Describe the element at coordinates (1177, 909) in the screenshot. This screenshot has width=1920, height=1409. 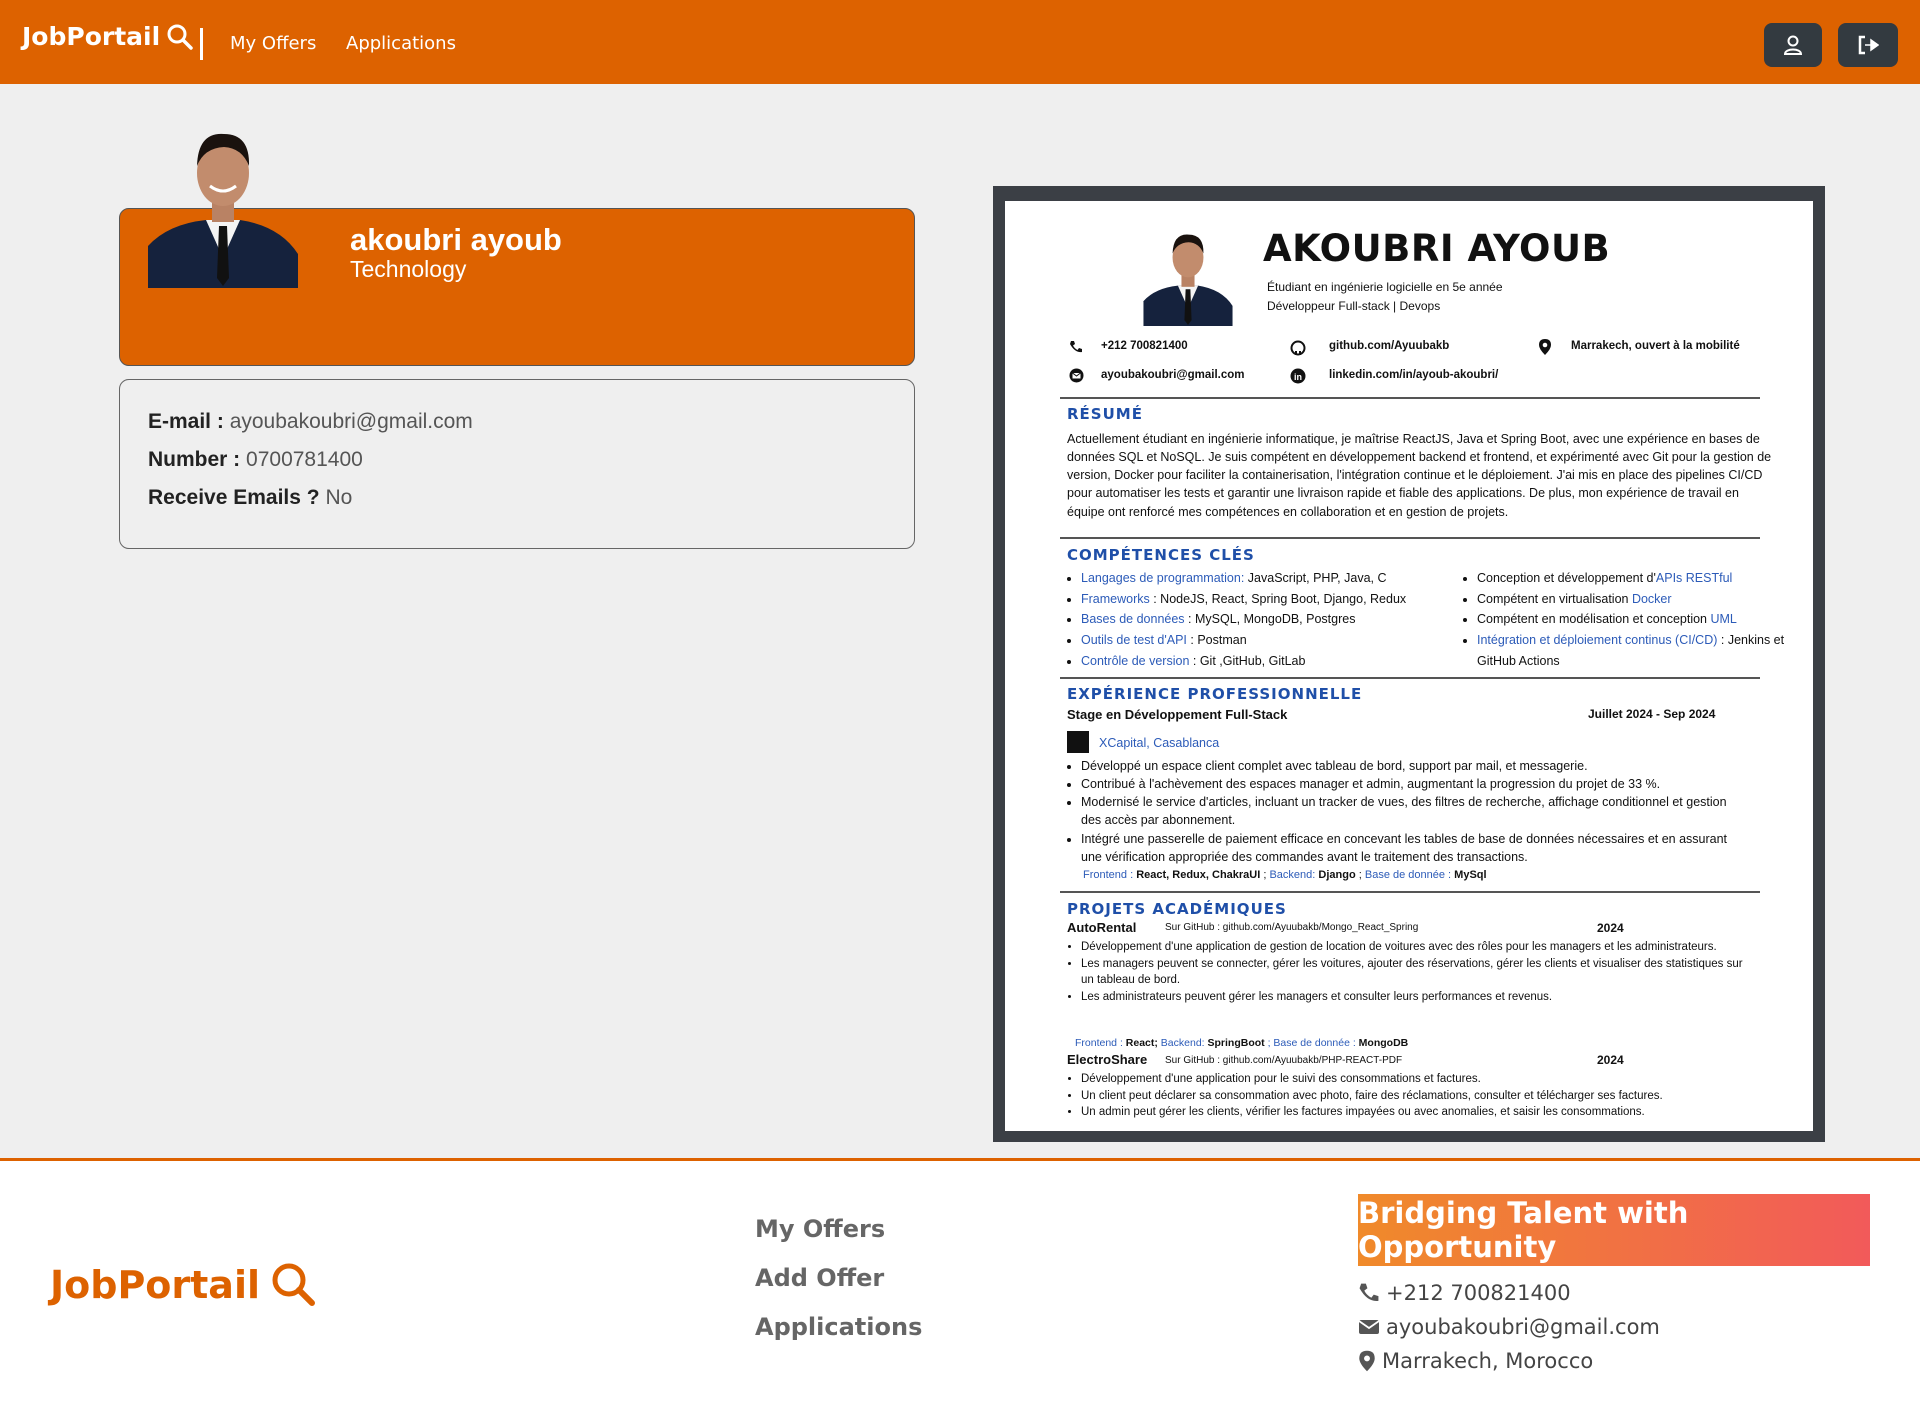
I see `resume-projects-title: PROJETS ACADÉMIQUES` at that location.